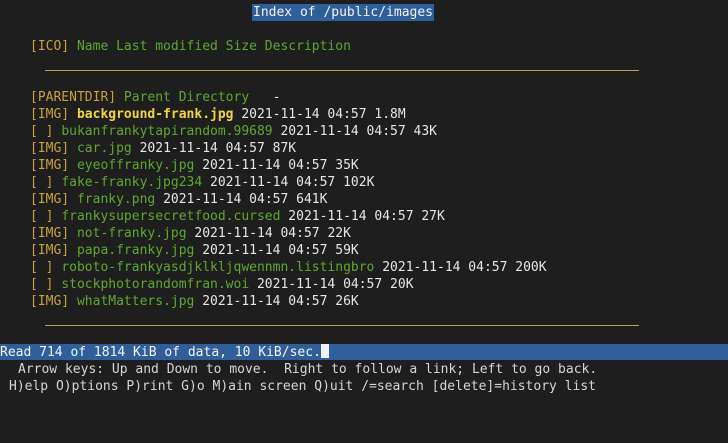 This screenshot has width=728, height=443. What do you see at coordinates (347, 250) in the screenshot?
I see `file-size: 59K` at bounding box center [347, 250].